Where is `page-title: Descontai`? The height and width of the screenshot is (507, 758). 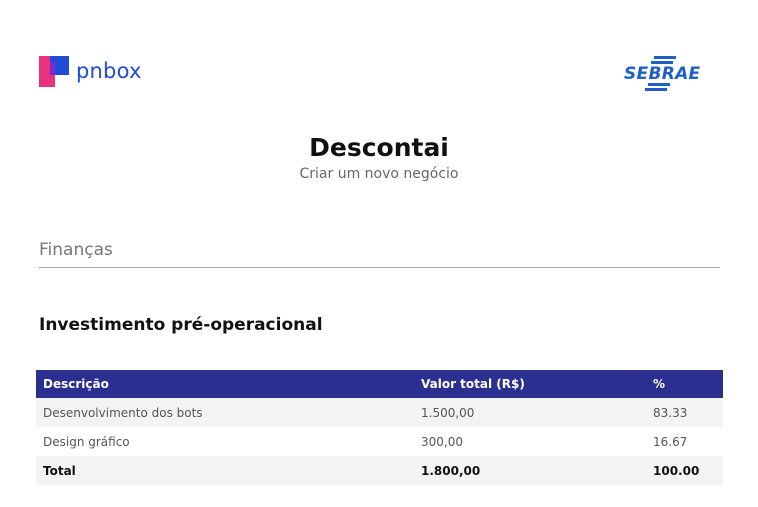
page-title: Descontai is located at coordinates (379, 147).